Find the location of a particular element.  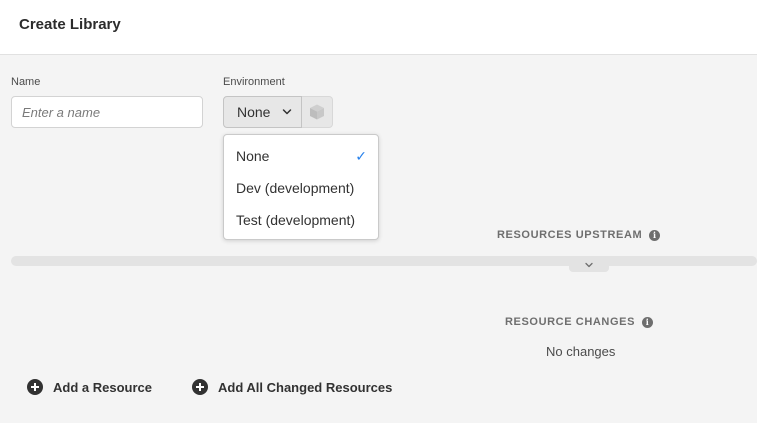

dropdown-option-label: None is located at coordinates (253, 156).